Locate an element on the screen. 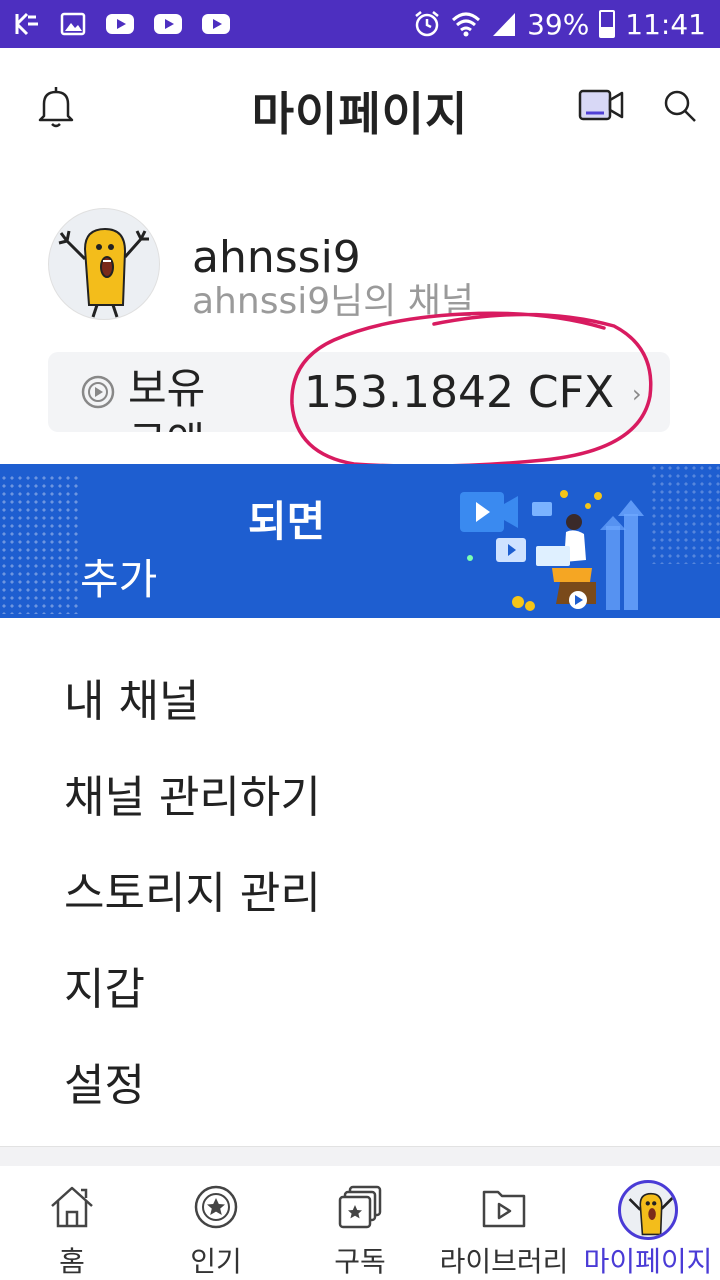 The image size is (720, 1280). signal-icon is located at coordinates (504, 24).